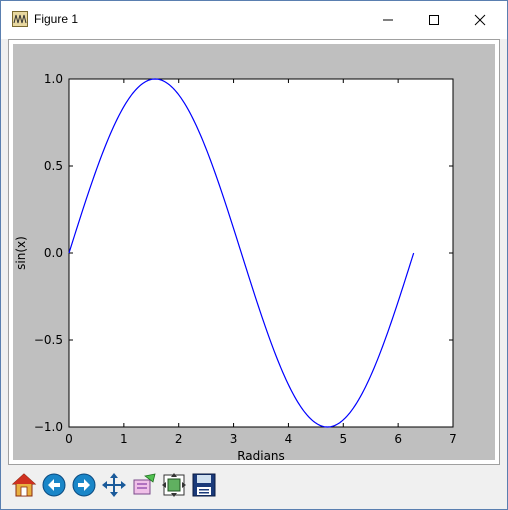 The width and height of the screenshot is (508, 510). I want to click on navigation-toolbar, so click(254, 485).